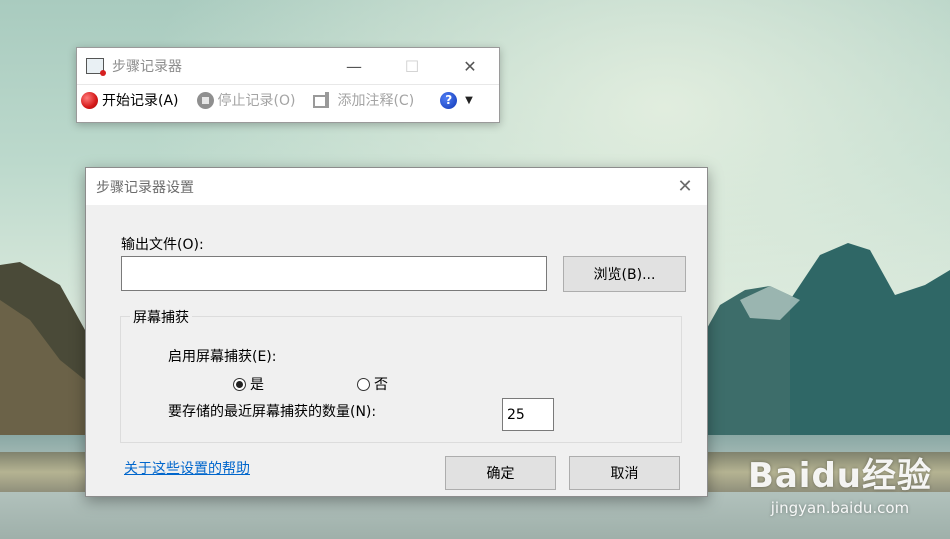 This screenshot has height=539, width=950. Describe the element at coordinates (372, 384) in the screenshot. I see `radio-no: 否` at that location.